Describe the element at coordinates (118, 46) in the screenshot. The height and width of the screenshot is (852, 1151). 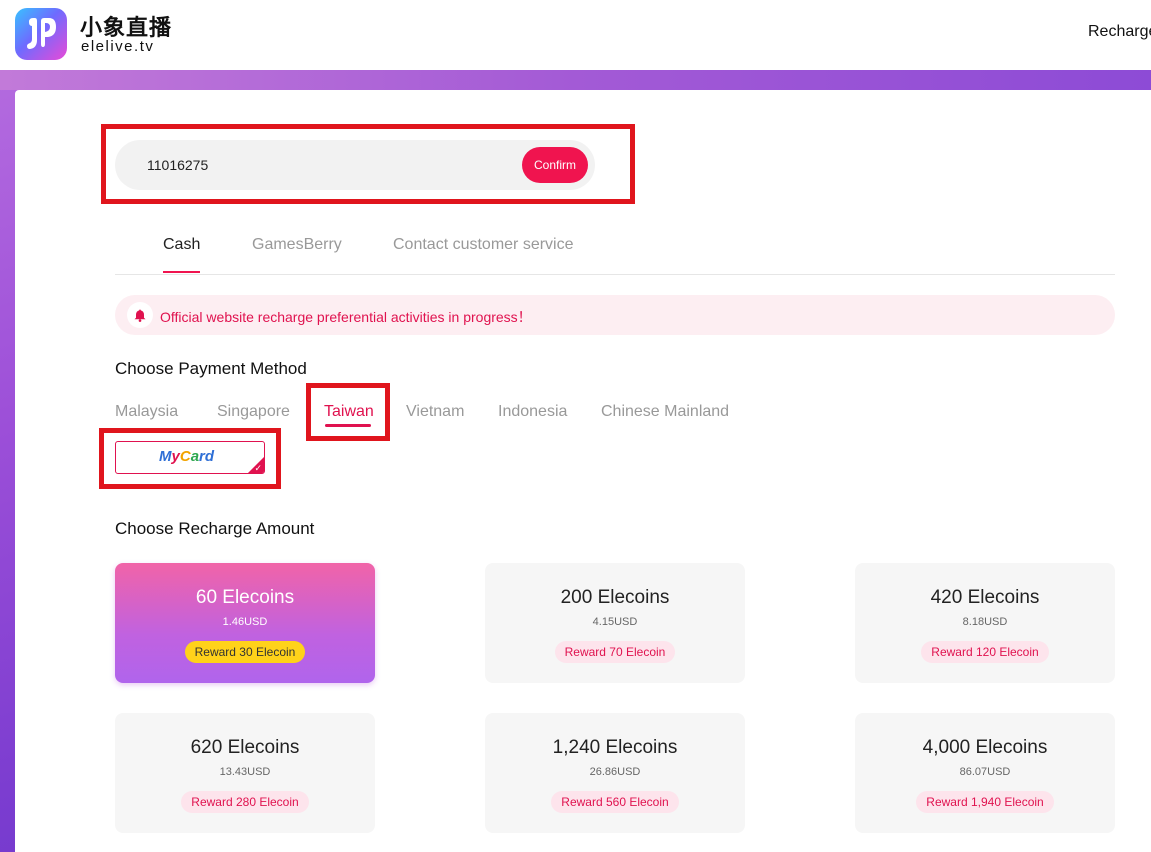
I see `brand-name-en: elelive.tv` at that location.